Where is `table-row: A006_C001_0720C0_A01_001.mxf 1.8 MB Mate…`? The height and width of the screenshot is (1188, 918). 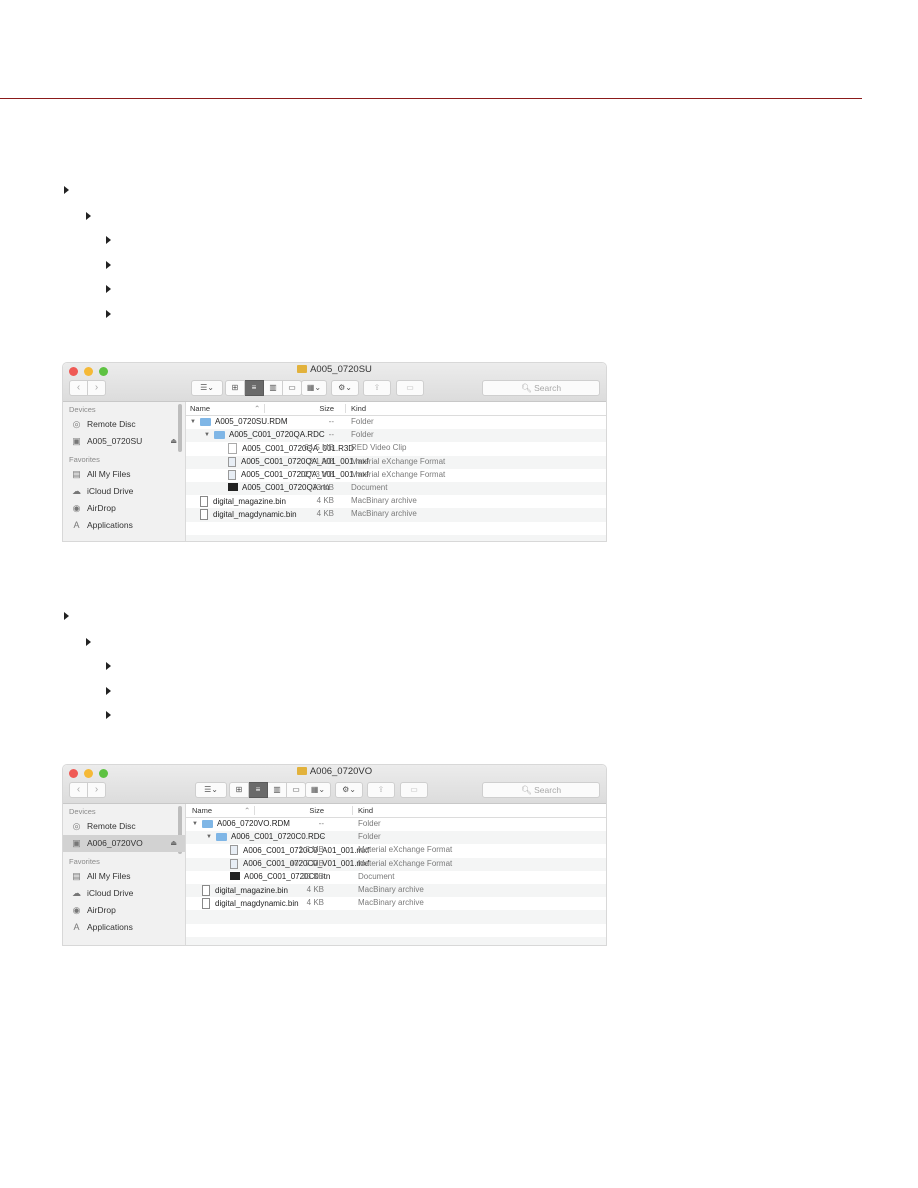 table-row: A006_C001_0720C0_A01_001.mxf 1.8 MB Mate… is located at coordinates (396, 850).